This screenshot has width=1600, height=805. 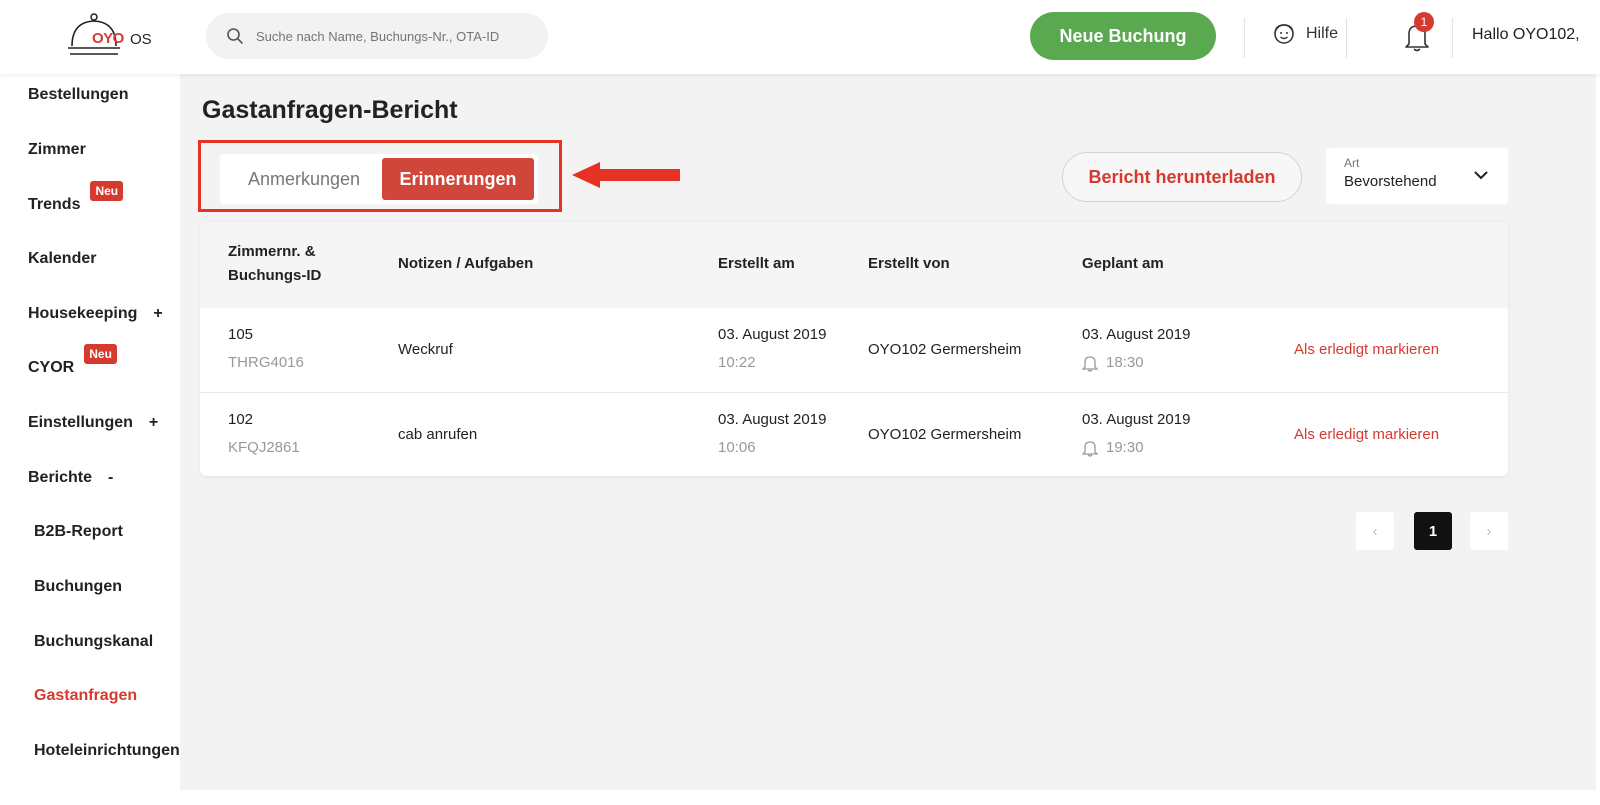 I want to click on sidebar-item-zimmer: Zimmer, so click(x=57, y=150).